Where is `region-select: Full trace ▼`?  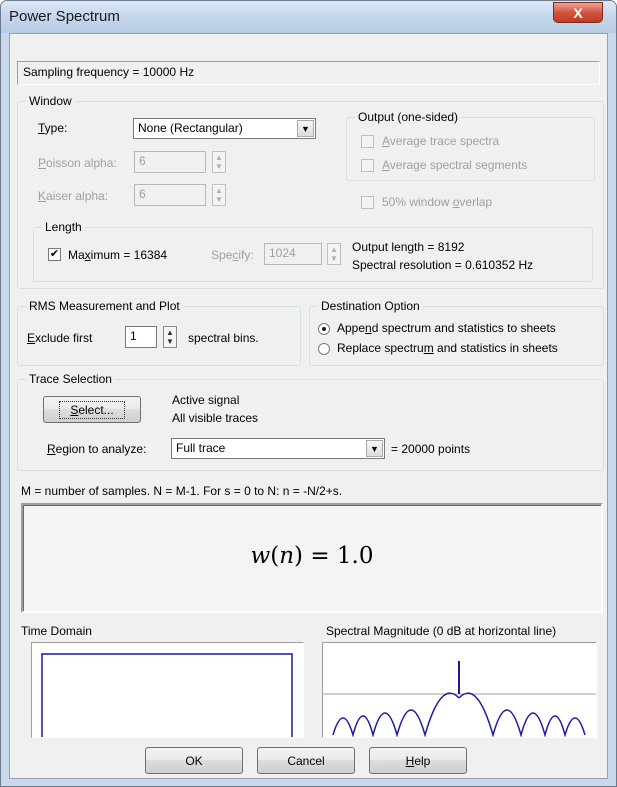
region-select: Full trace ▼ is located at coordinates (278, 448).